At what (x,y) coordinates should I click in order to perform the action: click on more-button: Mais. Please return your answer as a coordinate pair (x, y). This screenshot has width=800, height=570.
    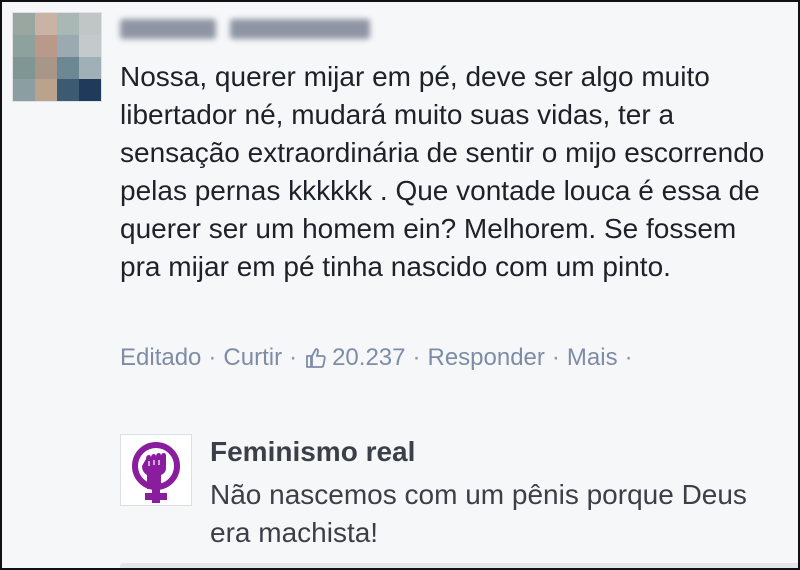
    Looking at the image, I should click on (592, 358).